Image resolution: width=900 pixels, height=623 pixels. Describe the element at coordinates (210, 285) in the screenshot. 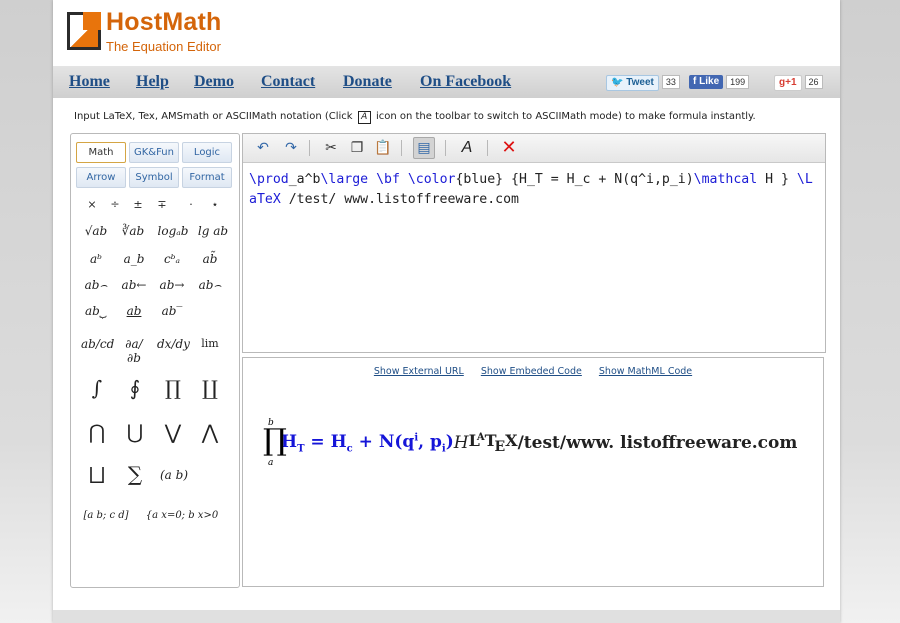

I see `wide-hat-symbol: ab⌢` at that location.